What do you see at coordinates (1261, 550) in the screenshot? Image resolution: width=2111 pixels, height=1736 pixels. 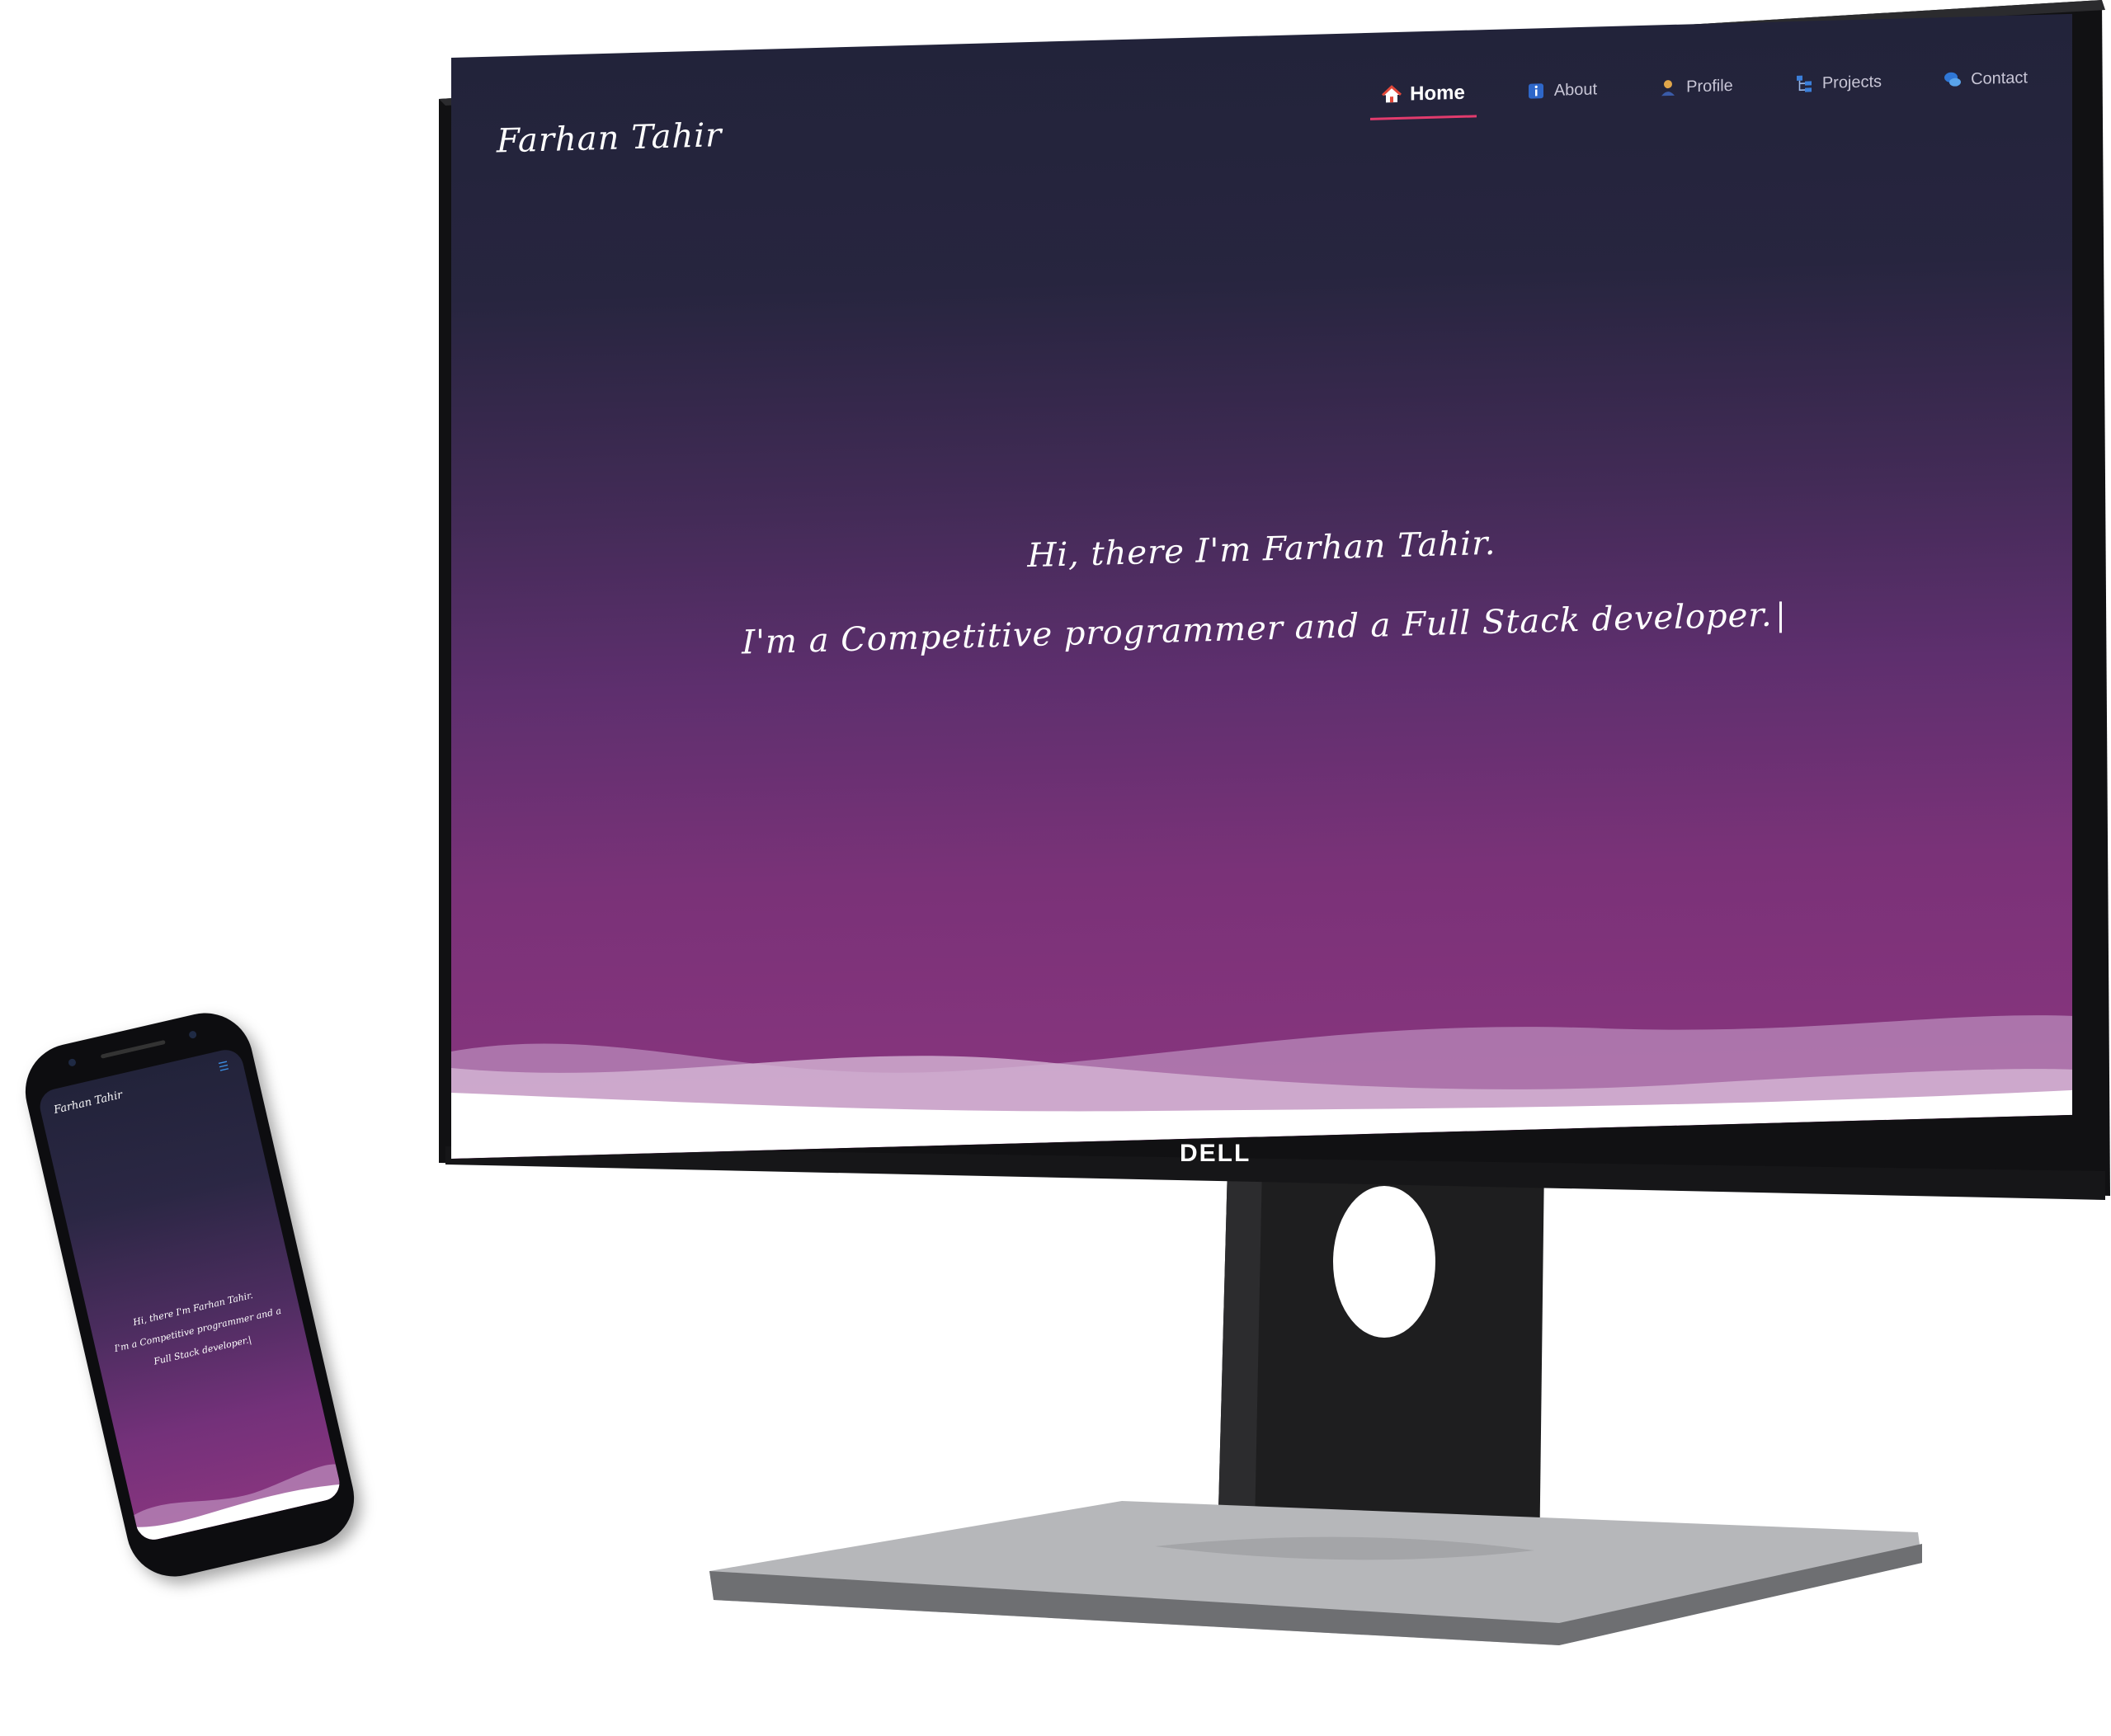 I see `hero-greeting: Hi, there I'm Farhan Tahir.` at bounding box center [1261, 550].